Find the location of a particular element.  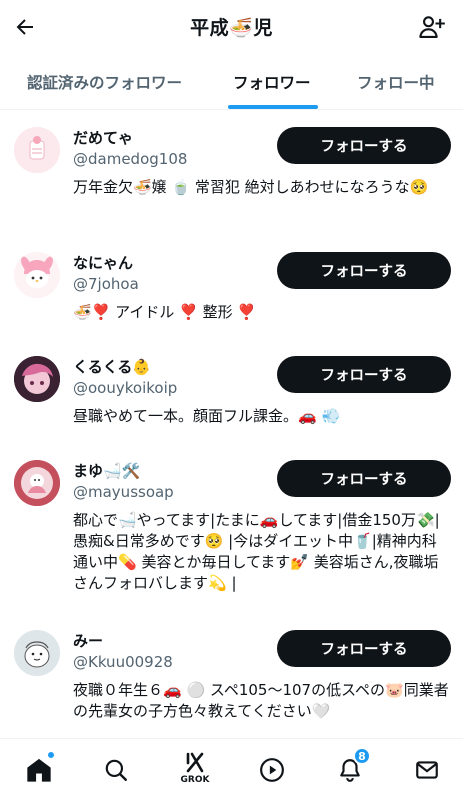

add-user-button is located at coordinates (432, 27).